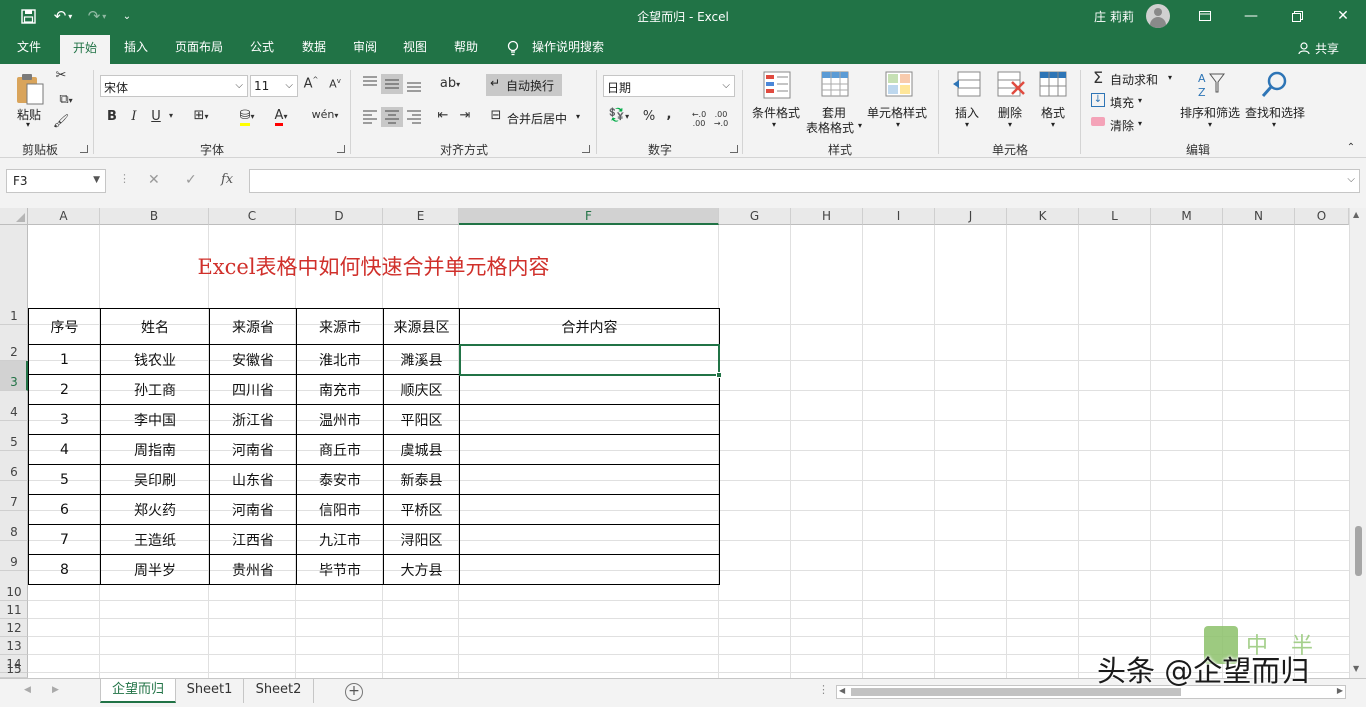 The height and width of the screenshot is (707, 1366). I want to click on table-header-cell: 来源县区, so click(421, 326).